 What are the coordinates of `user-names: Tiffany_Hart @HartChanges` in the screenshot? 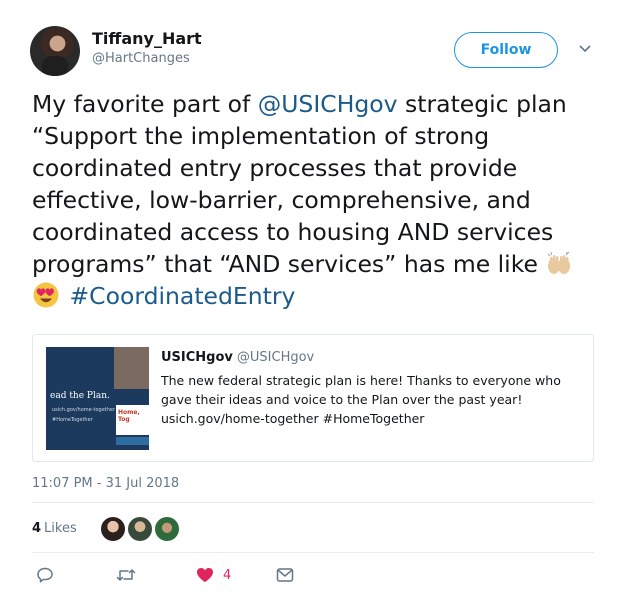 It's located at (147, 48).